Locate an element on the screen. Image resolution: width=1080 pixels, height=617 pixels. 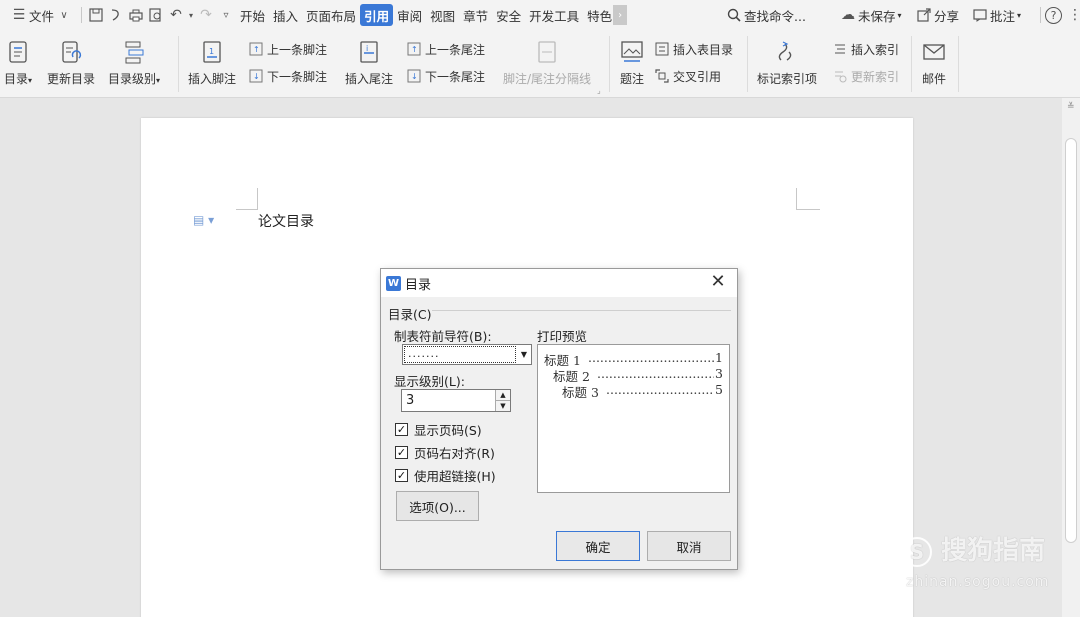
insert-footnote-button: 1 插入脚注 is located at coordinates (212, 62).